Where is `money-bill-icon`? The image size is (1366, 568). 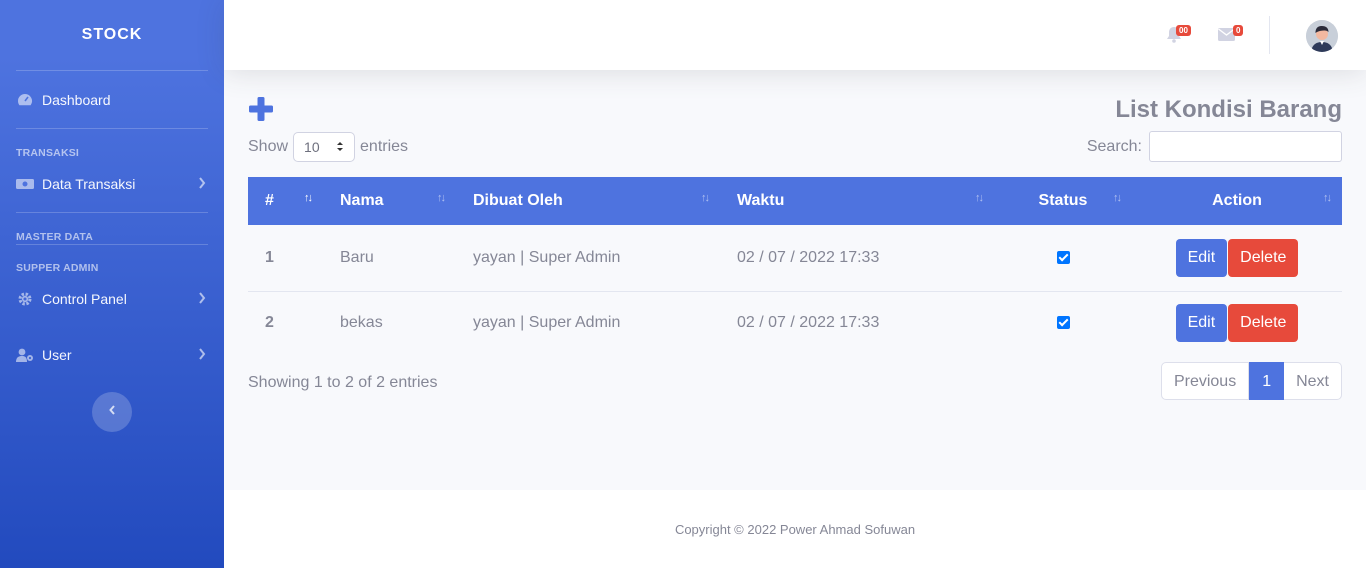 money-bill-icon is located at coordinates (25, 184).